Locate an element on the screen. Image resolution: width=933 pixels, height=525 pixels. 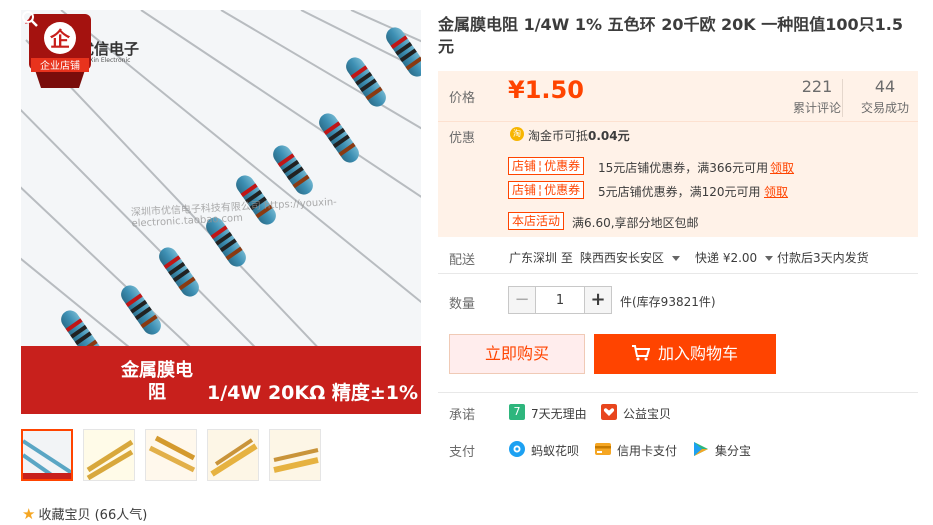
banner-category: 金属膜电阻 is located at coordinates (157, 381).